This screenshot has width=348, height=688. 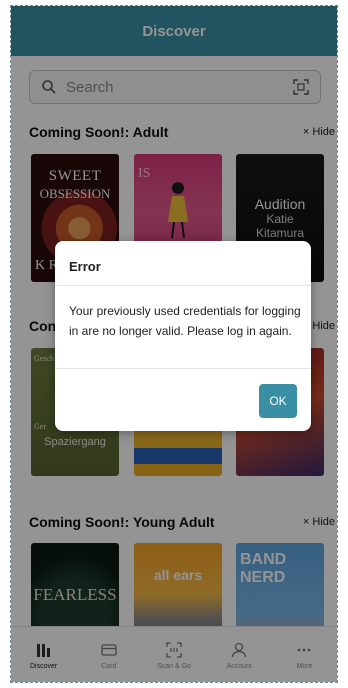 What do you see at coordinates (278, 401) in the screenshot?
I see `ok-button: OK` at bounding box center [278, 401].